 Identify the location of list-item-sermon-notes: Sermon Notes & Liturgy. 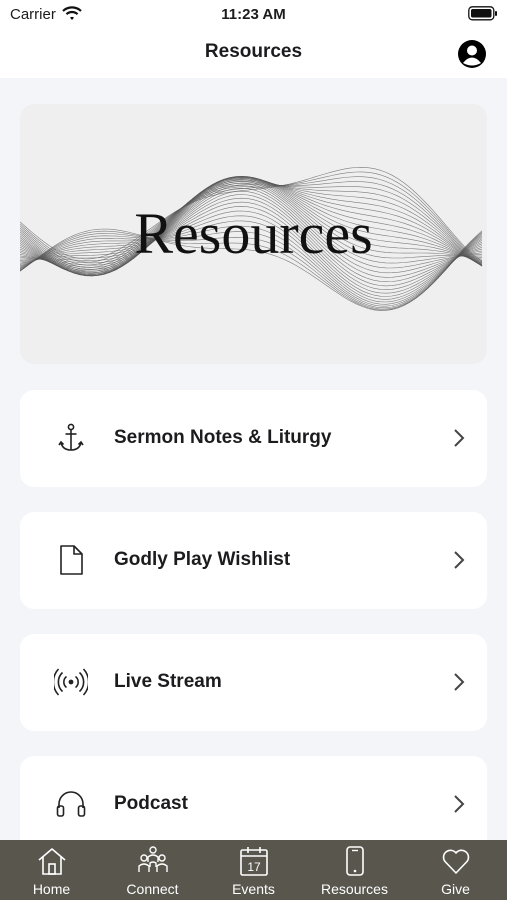
(253, 438).